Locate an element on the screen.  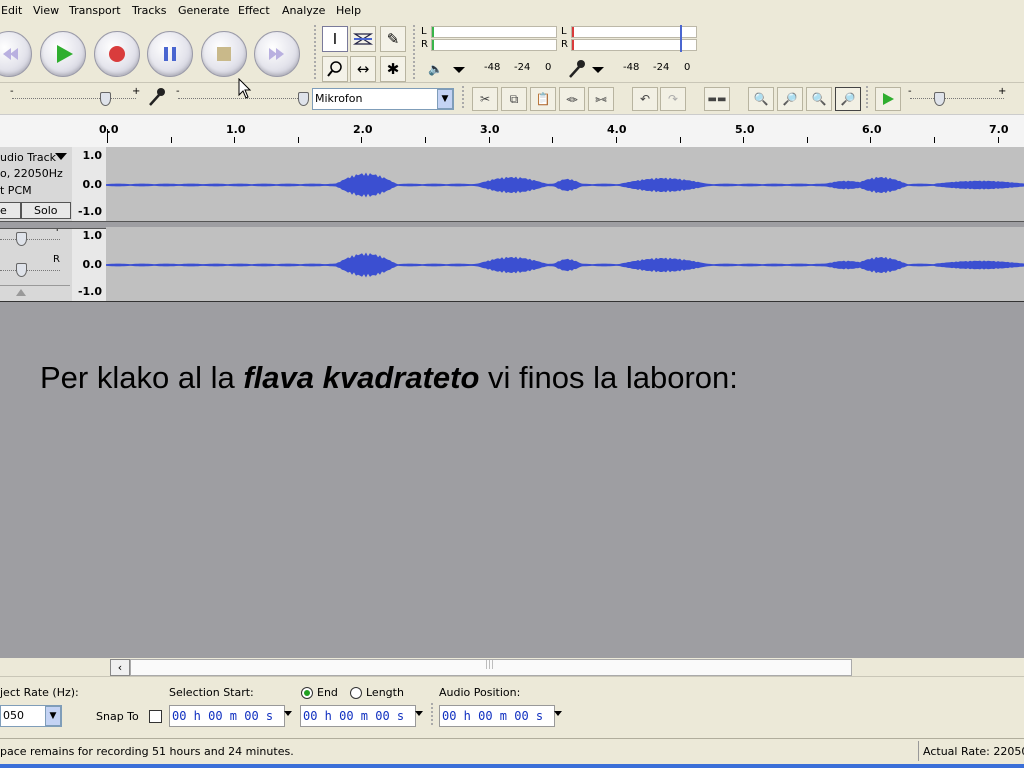
draw-tool-button: ✎ is located at coordinates (393, 39).